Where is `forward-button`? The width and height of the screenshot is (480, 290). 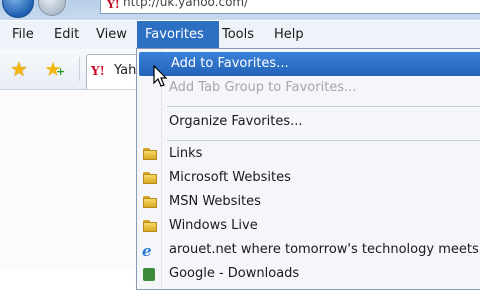
forward-button is located at coordinates (52, 8).